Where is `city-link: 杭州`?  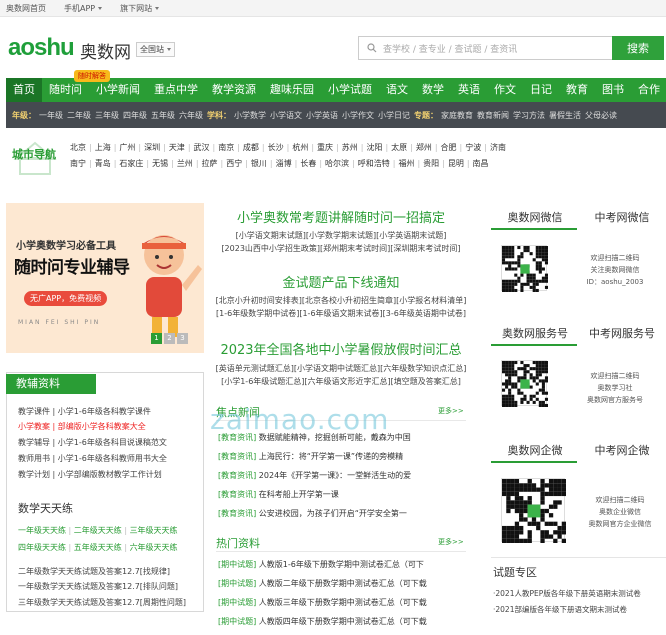 city-link: 杭州 is located at coordinates (300, 147).